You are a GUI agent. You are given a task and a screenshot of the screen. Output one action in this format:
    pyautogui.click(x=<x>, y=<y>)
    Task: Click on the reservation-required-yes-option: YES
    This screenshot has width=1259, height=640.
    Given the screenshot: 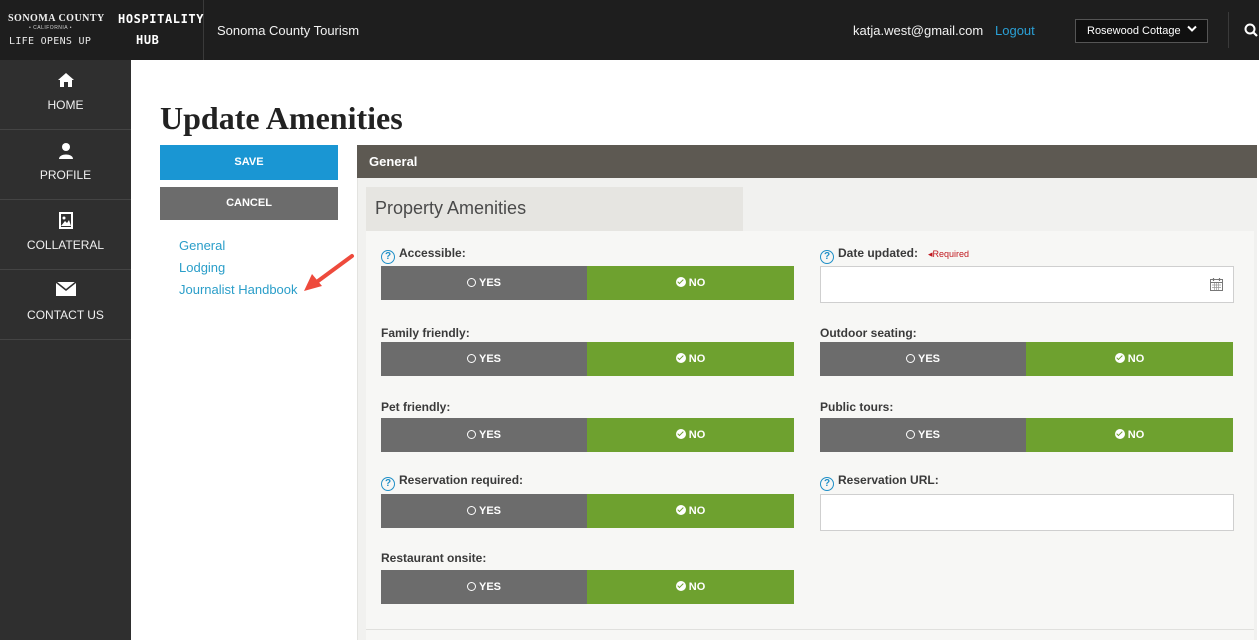 What is the action you would take?
    pyautogui.click(x=484, y=511)
    